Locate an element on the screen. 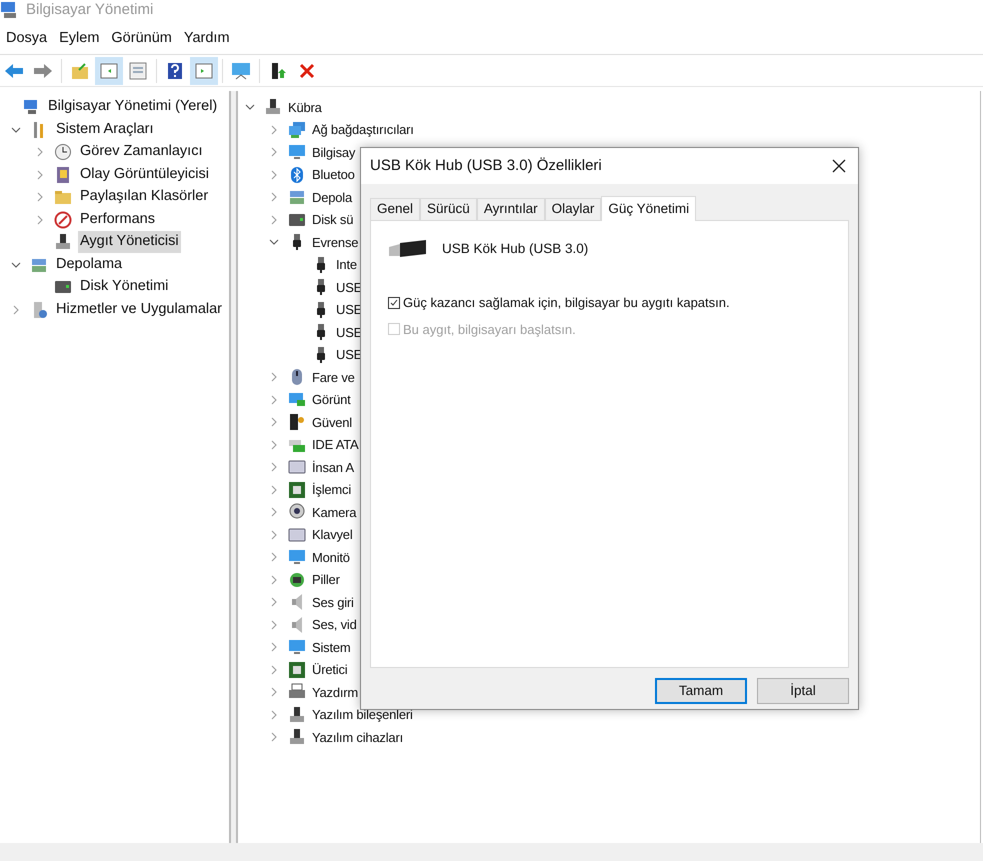 This screenshot has height=861, width=983. tree-item: Depola is located at coordinates (332, 197).